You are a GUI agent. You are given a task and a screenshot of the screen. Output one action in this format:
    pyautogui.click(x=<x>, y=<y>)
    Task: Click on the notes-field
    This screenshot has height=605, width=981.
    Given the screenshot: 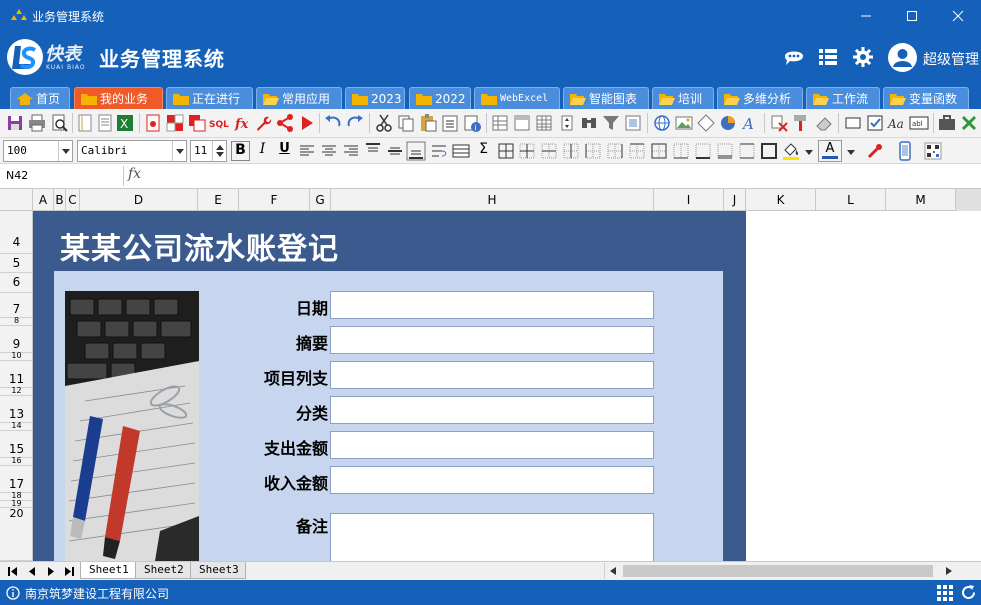 What is the action you would take?
    pyautogui.click(x=492, y=537)
    